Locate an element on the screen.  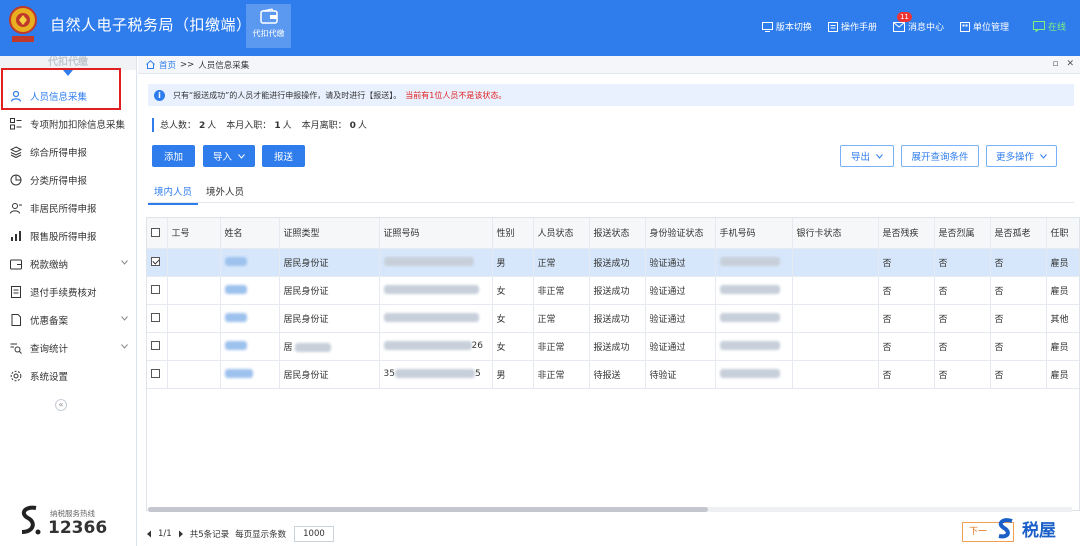
col-header: 性别 is located at coordinates (513, 233).